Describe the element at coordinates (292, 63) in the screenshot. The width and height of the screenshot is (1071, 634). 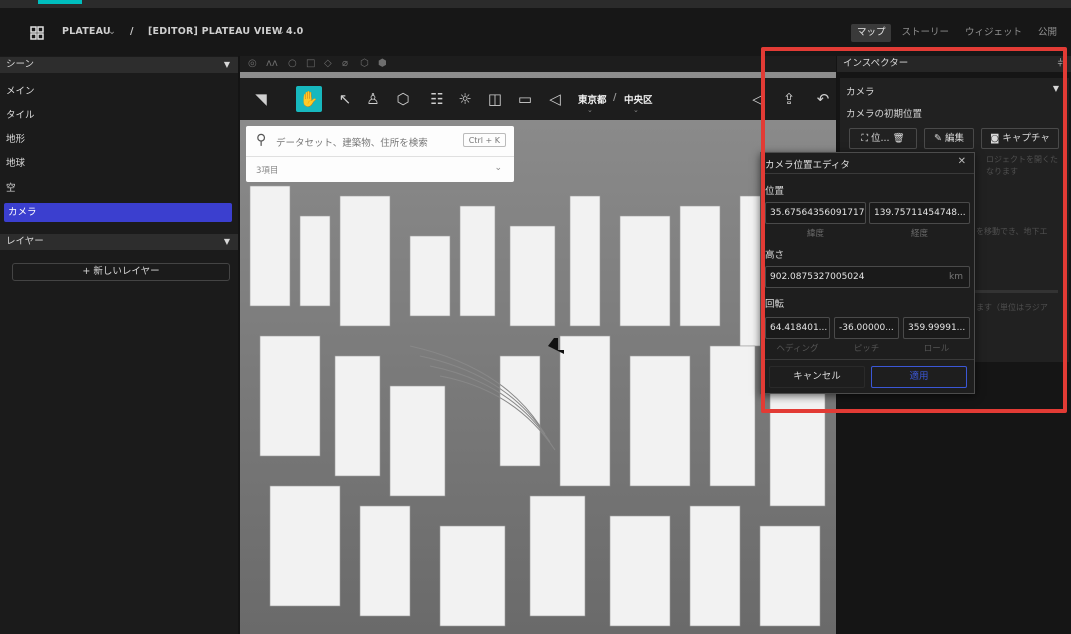
I see `circle-tool-icon: ○` at that location.